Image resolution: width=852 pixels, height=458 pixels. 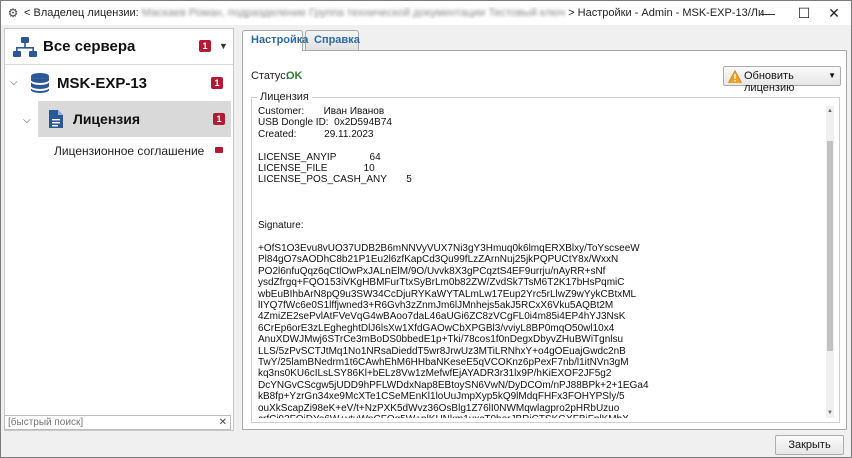 What do you see at coordinates (40, 83) in the screenshot?
I see `database-icon` at bounding box center [40, 83].